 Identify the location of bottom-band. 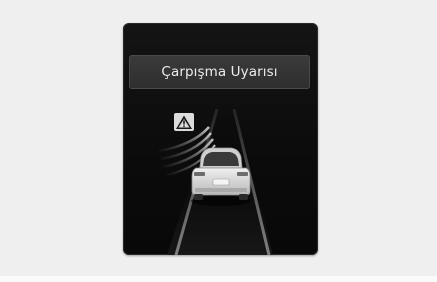
(218, 279).